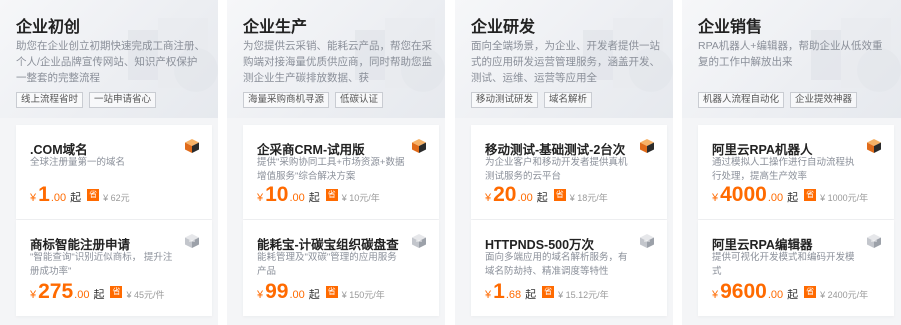 This screenshot has width=901, height=325. I want to click on original-price: ¥ 10元/年, so click(360, 198).